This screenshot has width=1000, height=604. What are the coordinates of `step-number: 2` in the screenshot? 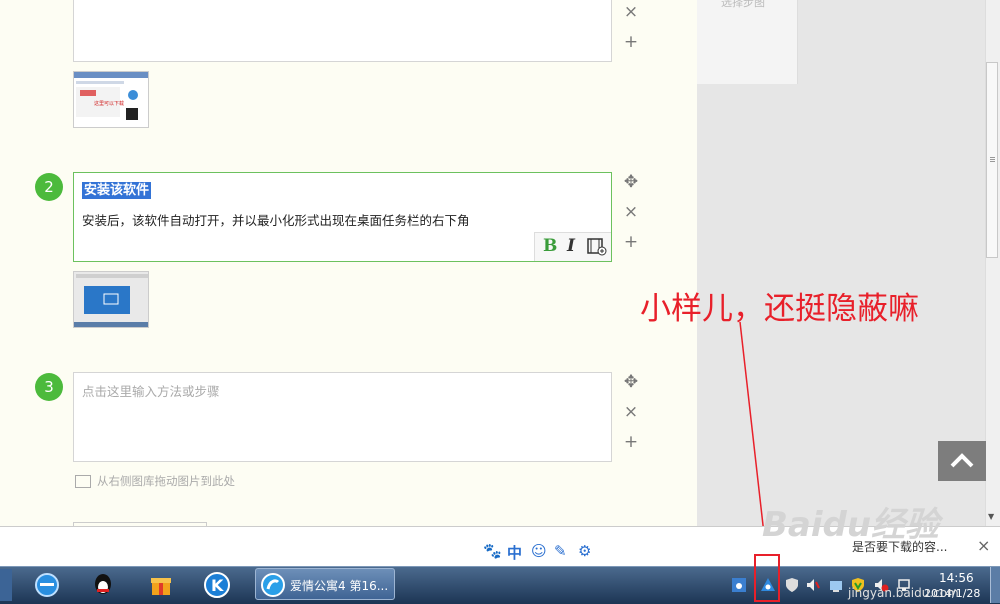 It's located at (49, 187).